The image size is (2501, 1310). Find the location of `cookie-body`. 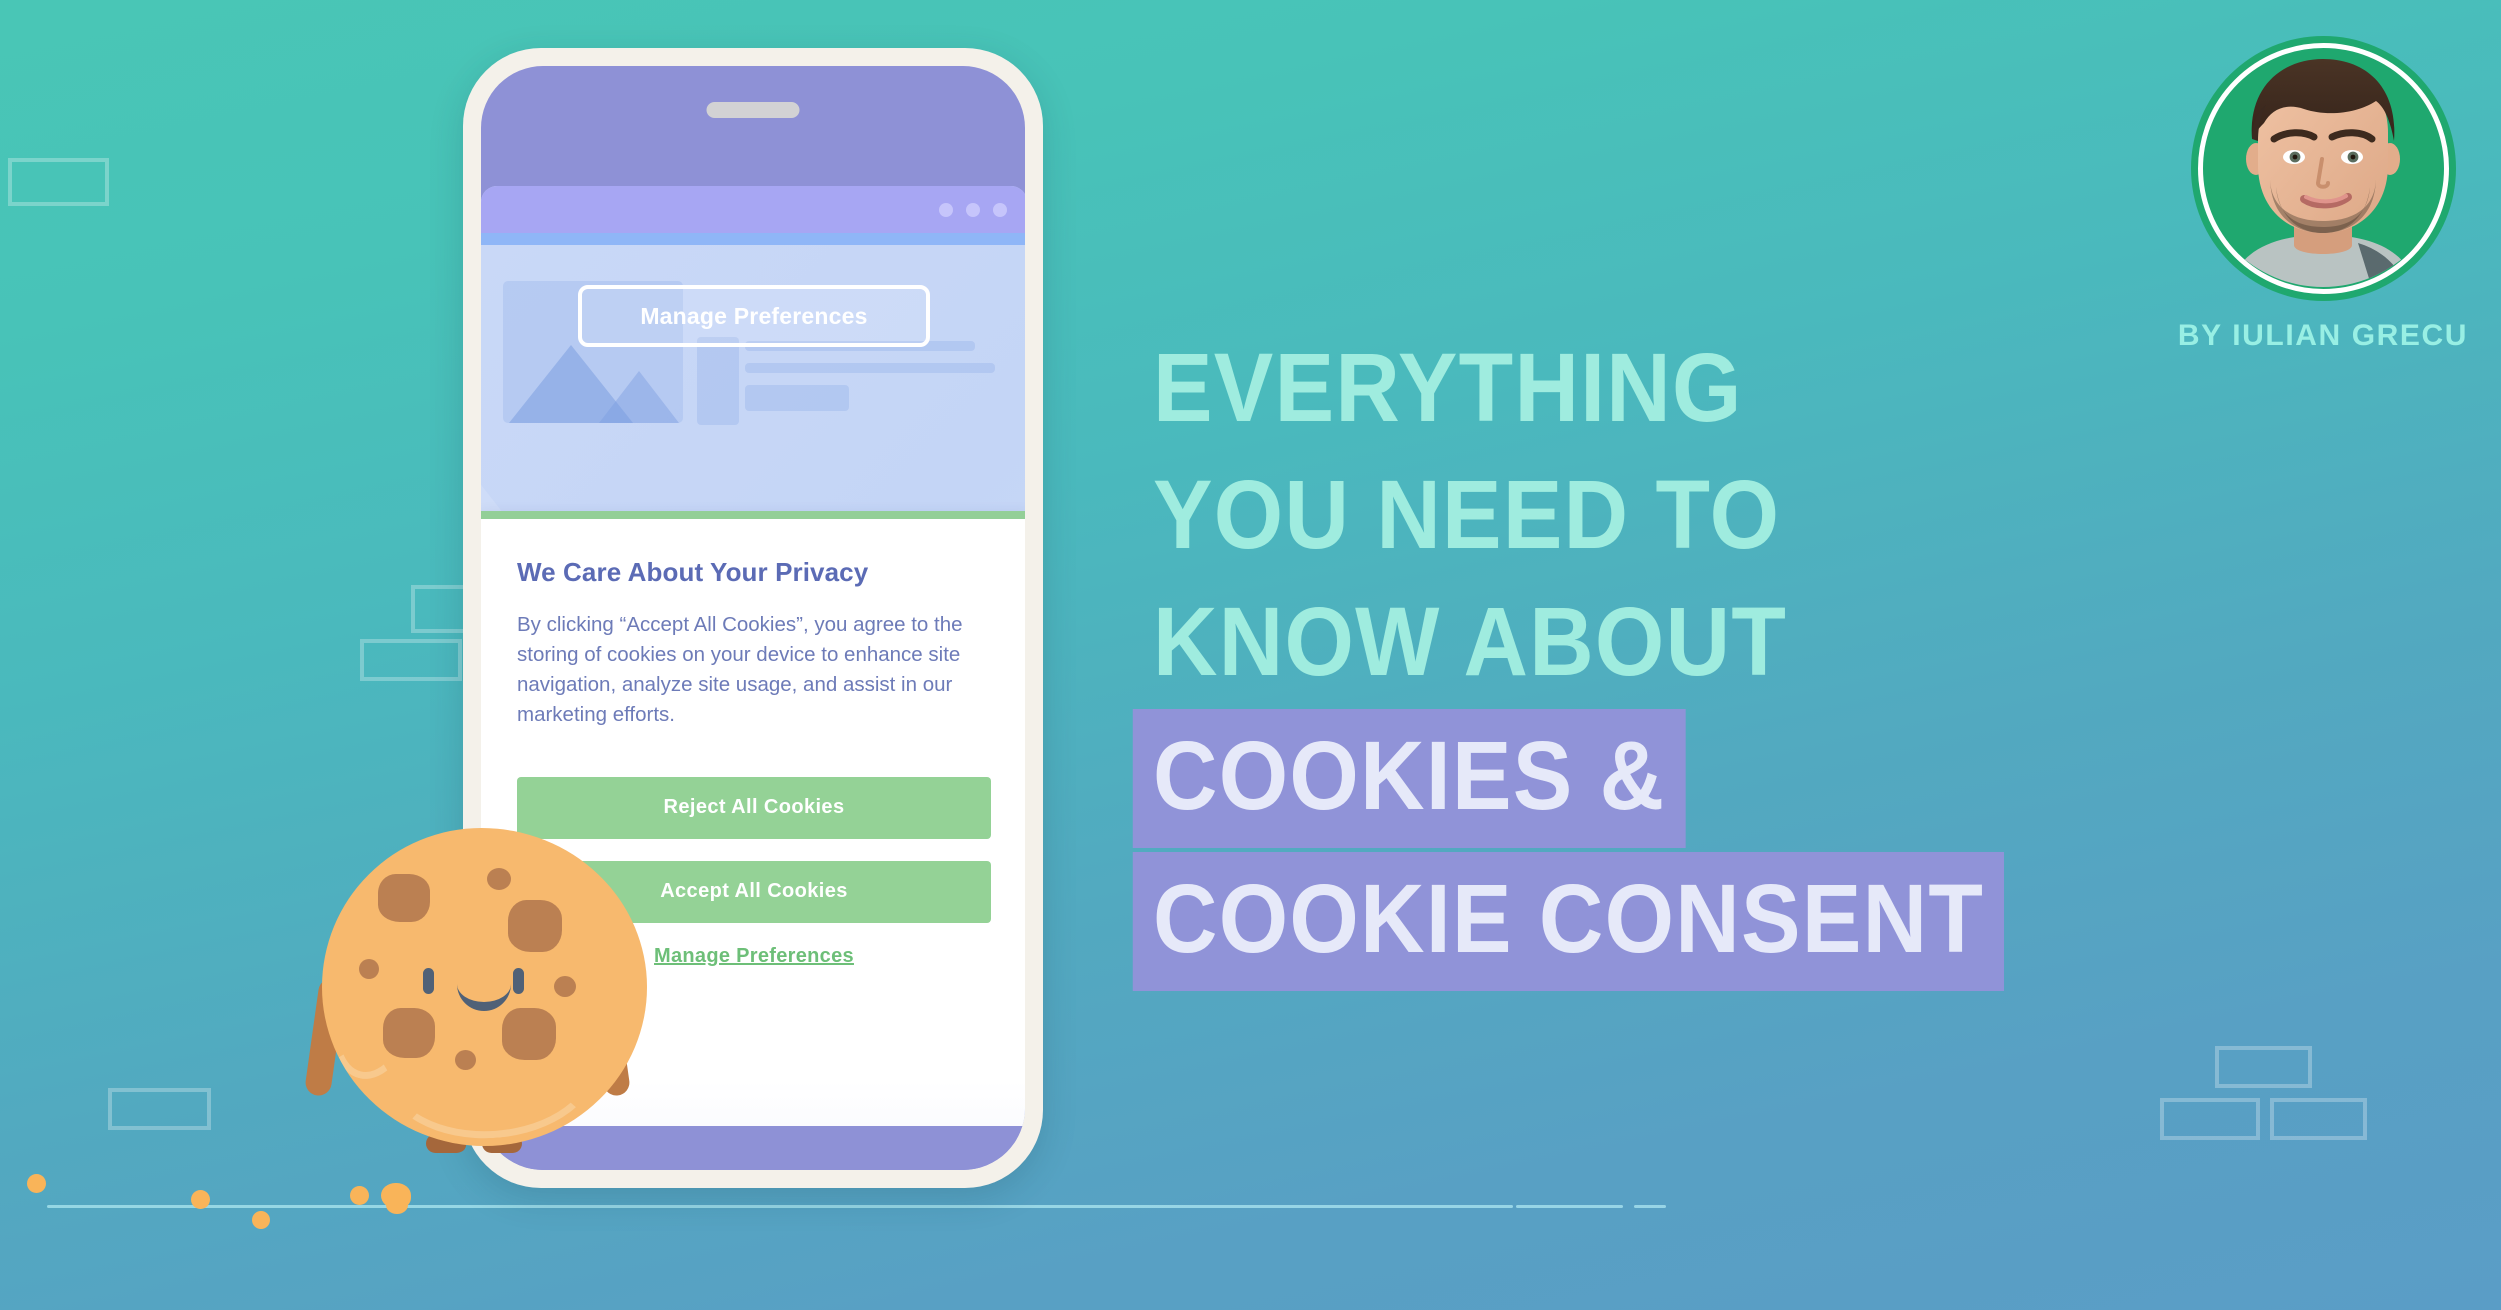

cookie-body is located at coordinates (484, 987).